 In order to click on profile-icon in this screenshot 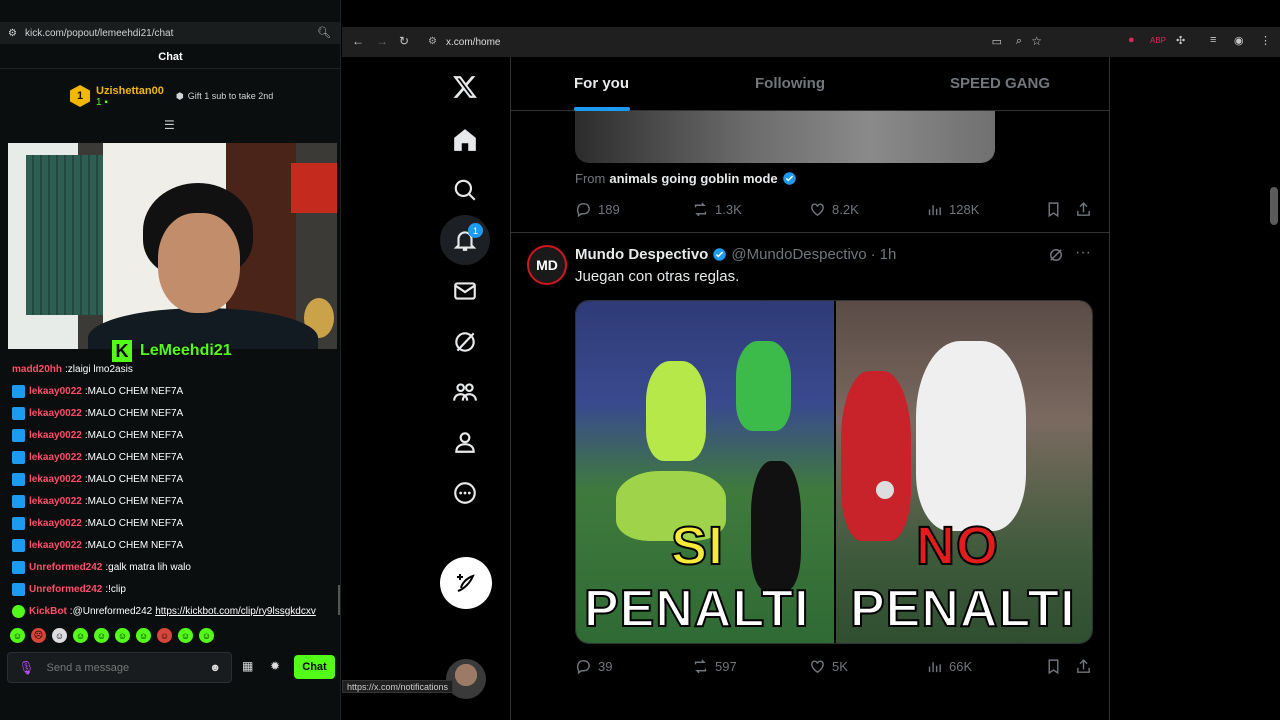, I will do `click(465, 442)`.